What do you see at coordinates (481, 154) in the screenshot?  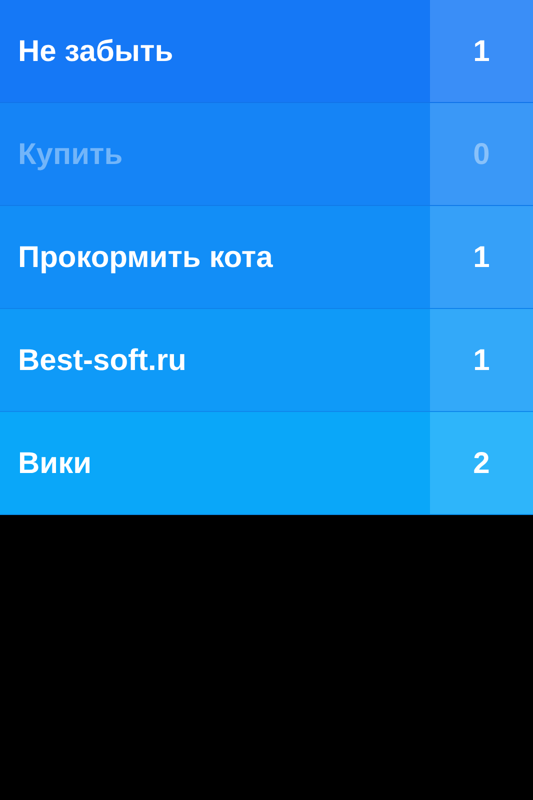 I see `item-count: 0` at bounding box center [481, 154].